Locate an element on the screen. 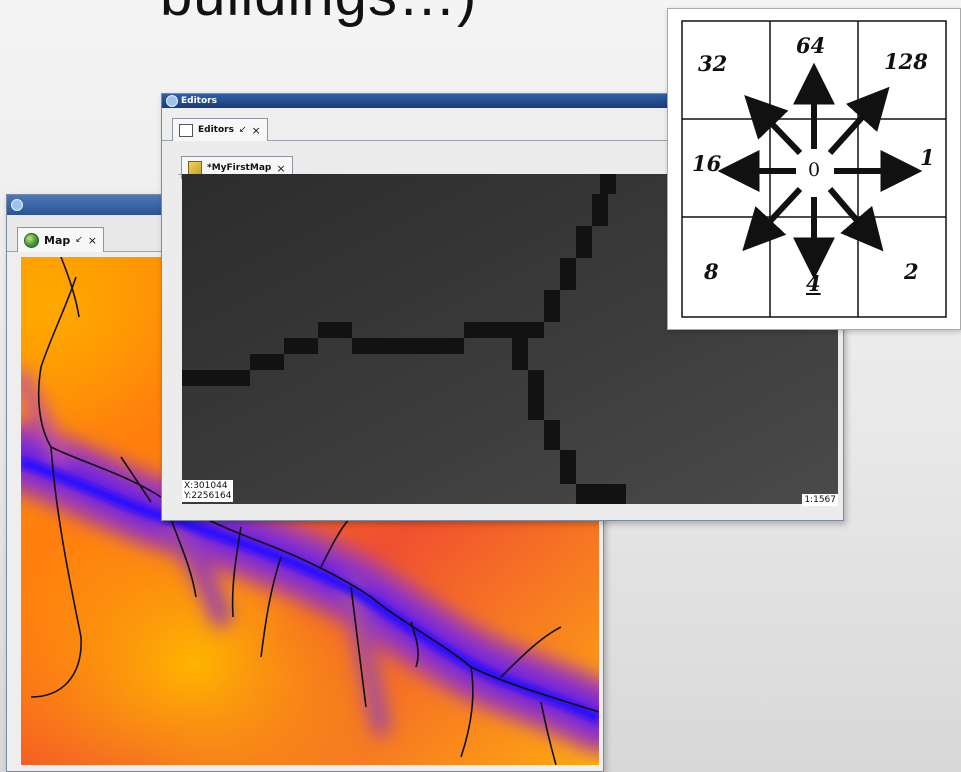  tab-editors: Editors ↙ × is located at coordinates (220, 129).